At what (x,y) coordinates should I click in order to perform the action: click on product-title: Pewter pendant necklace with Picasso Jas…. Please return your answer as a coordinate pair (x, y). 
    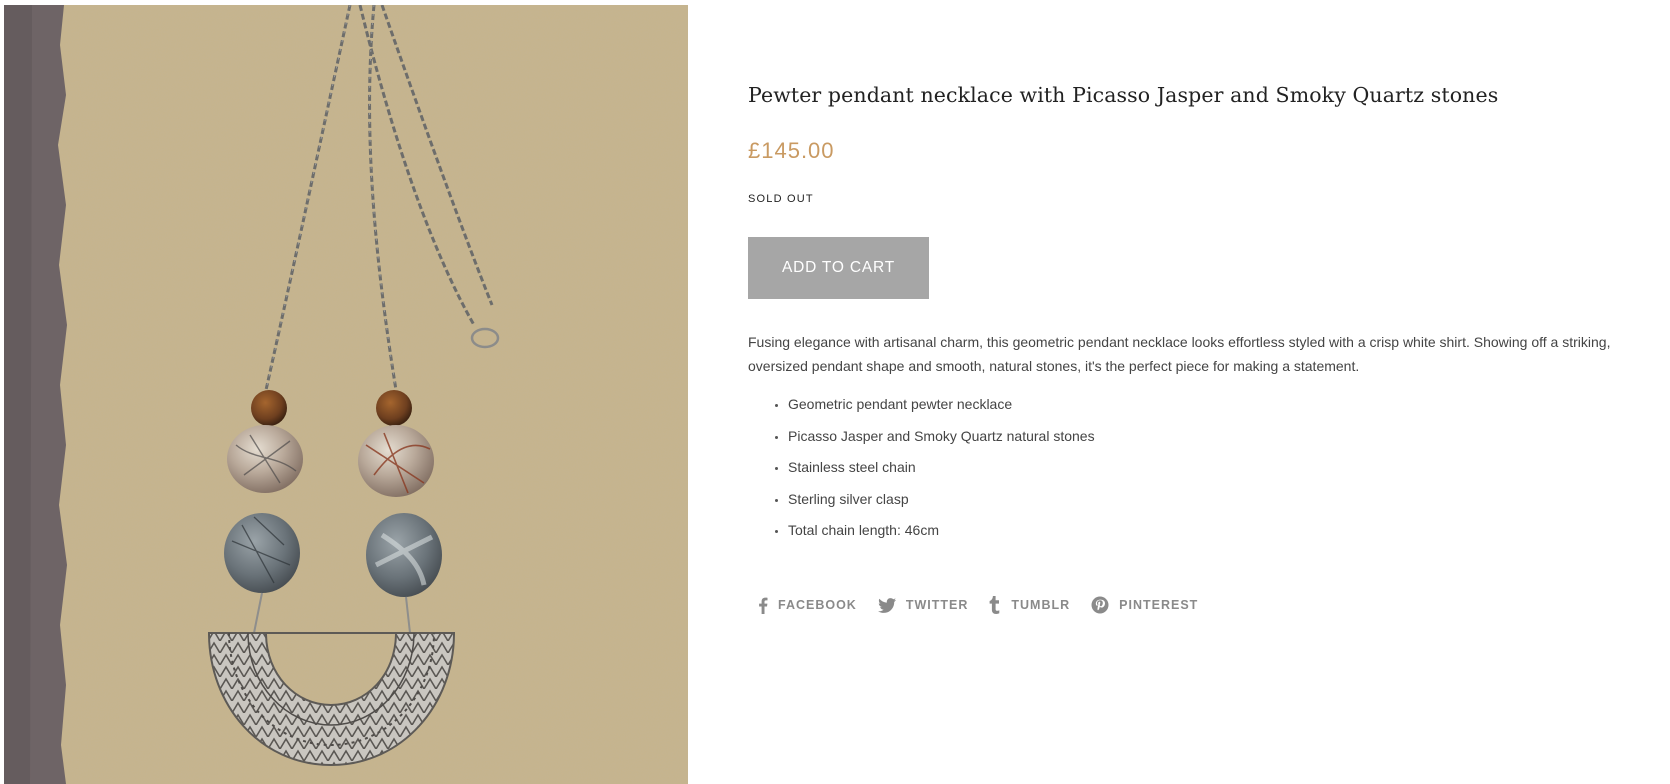
    Looking at the image, I should click on (1123, 95).